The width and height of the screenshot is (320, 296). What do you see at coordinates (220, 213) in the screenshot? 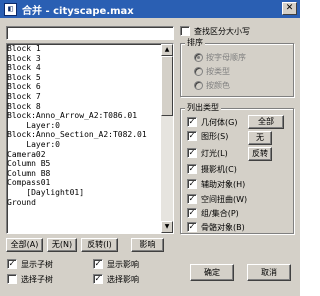
I see `type-label: 组/集合(P)` at bounding box center [220, 213].